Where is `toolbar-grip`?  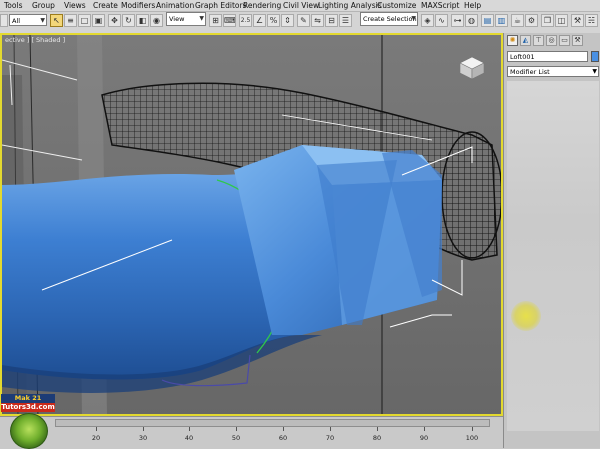
toolbar-grip is located at coordinates (4, 20).